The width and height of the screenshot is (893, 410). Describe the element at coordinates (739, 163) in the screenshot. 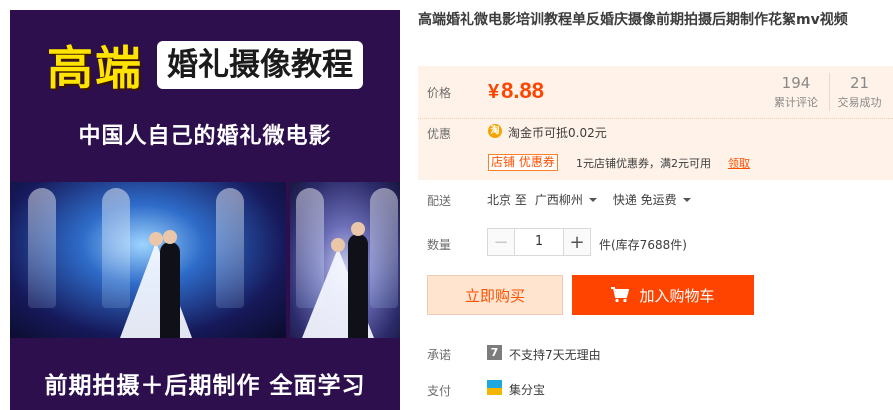

I see `claim-coupon-link: 领取` at that location.